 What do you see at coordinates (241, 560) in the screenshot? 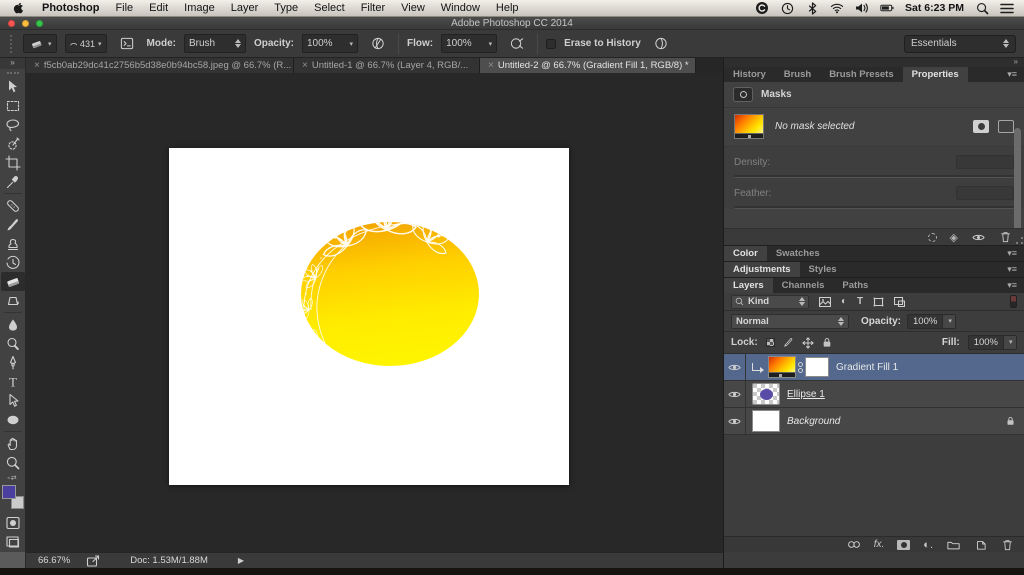
I see `status-options-arrow: ▶` at bounding box center [241, 560].